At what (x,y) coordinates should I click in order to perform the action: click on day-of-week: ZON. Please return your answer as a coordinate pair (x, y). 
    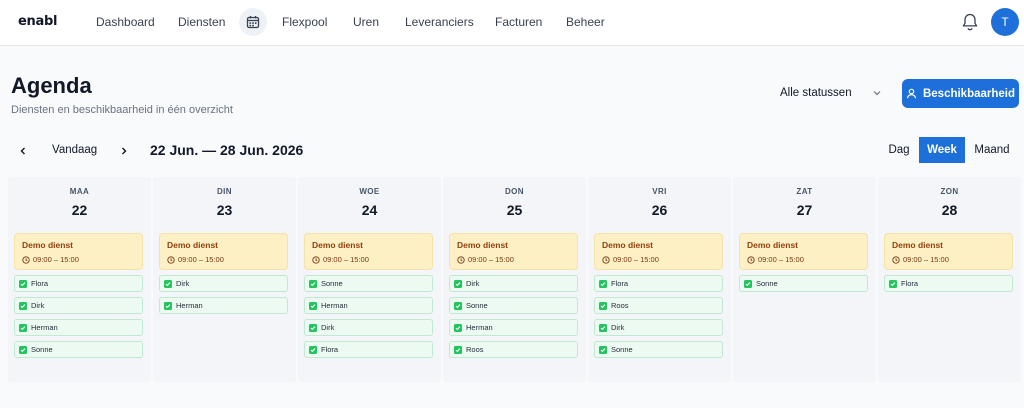
    Looking at the image, I should click on (949, 191).